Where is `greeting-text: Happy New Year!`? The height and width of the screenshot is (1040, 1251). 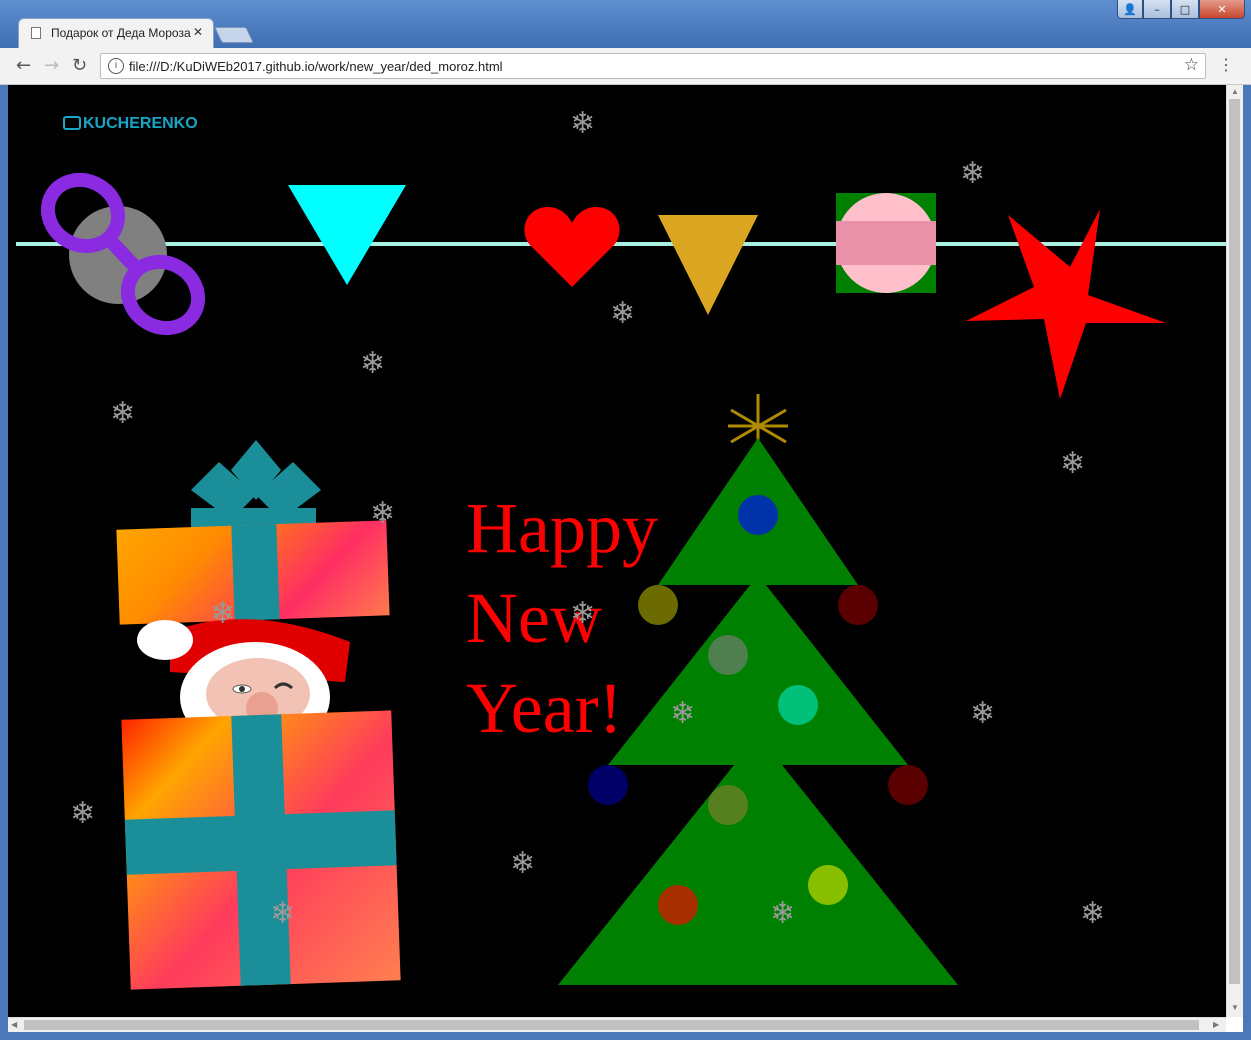
greeting-text: Happy New Year! is located at coordinates (562, 618).